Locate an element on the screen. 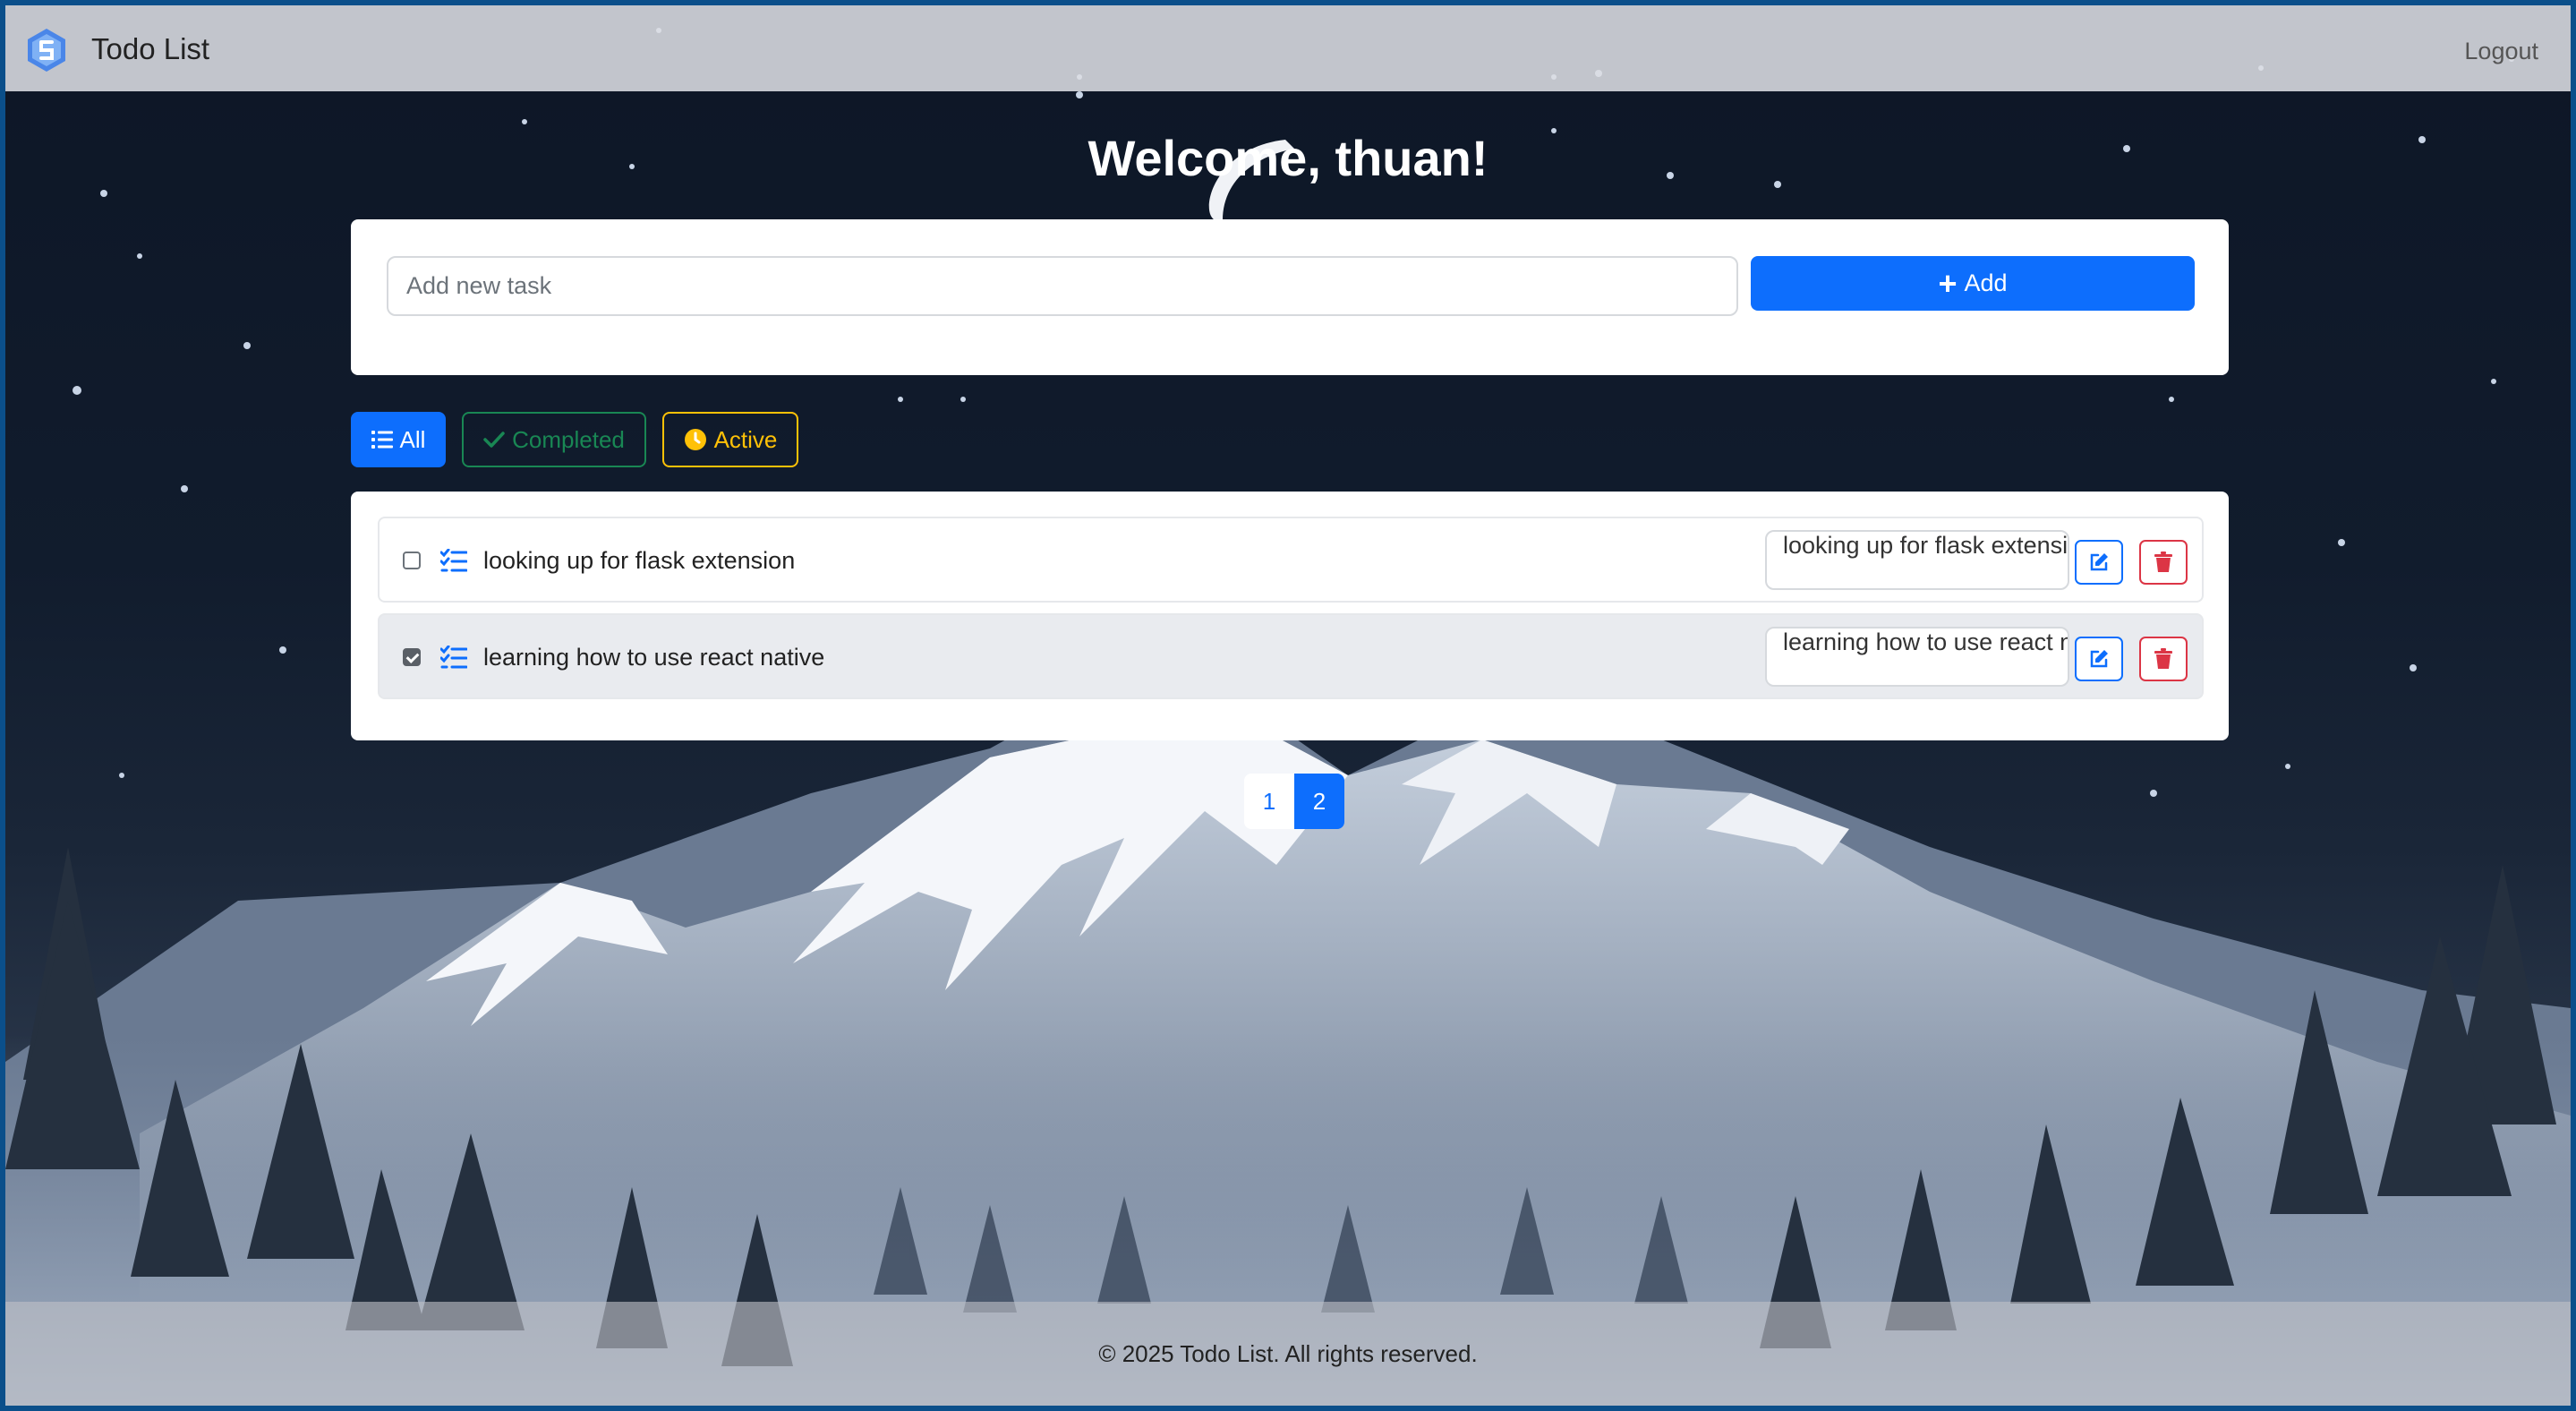  check-icon is located at coordinates (494, 440).